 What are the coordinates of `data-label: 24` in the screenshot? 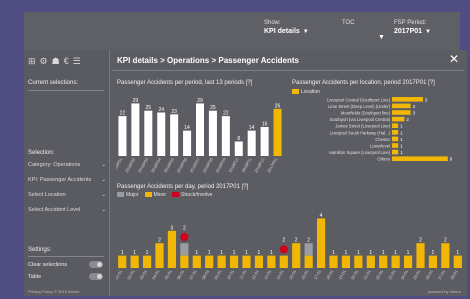 It's located at (161, 110).